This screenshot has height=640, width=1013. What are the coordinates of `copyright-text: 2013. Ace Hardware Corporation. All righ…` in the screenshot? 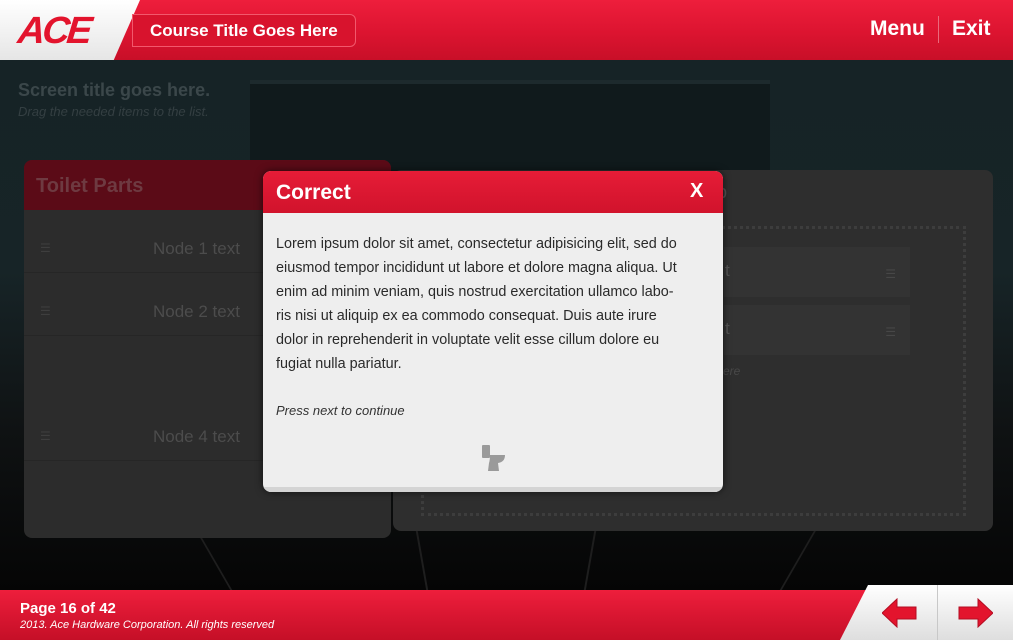 It's located at (147, 625).